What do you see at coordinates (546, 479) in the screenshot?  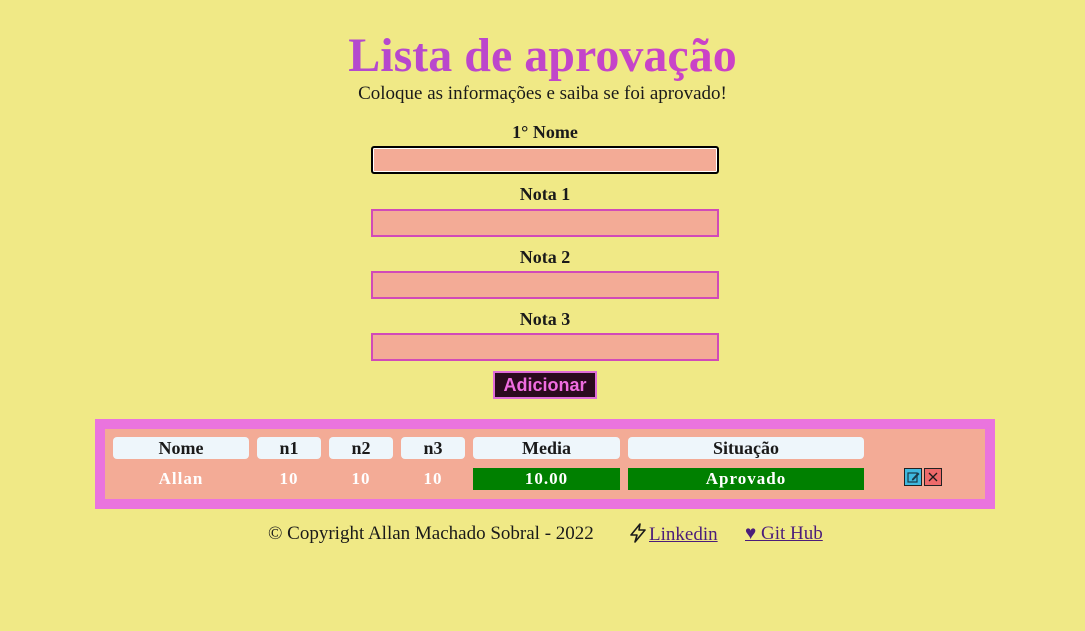 I see `cell-media: 10.00` at bounding box center [546, 479].